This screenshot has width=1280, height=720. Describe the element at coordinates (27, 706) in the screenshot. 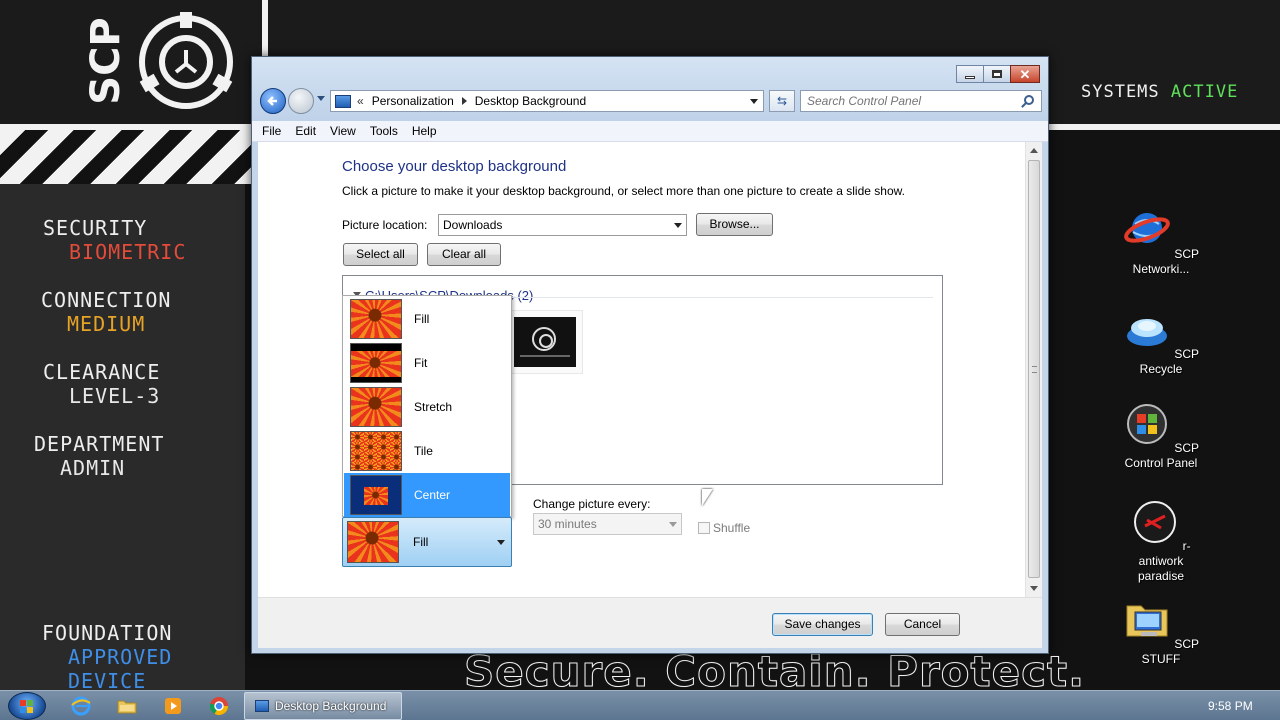

I see `start-button` at that location.